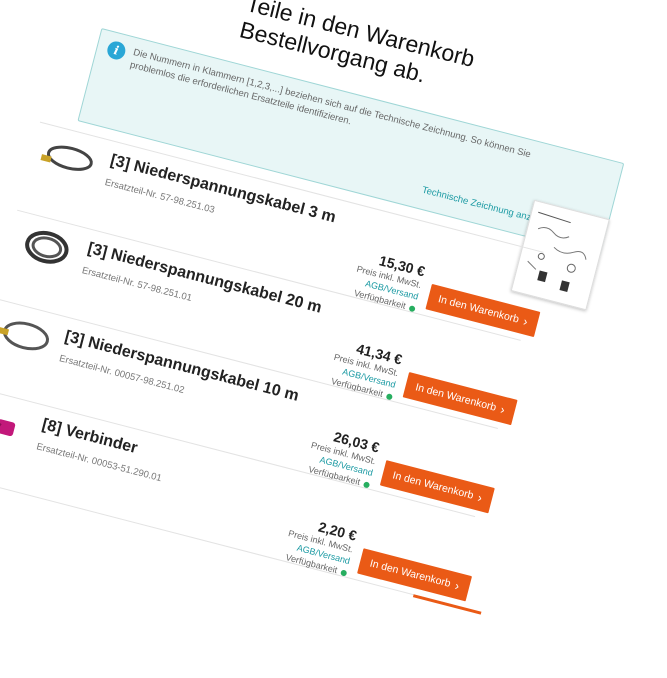 This screenshot has width=667, height=678. What do you see at coordinates (410, 573) in the screenshot?
I see `cart-label: In den Warenkorb` at bounding box center [410, 573].